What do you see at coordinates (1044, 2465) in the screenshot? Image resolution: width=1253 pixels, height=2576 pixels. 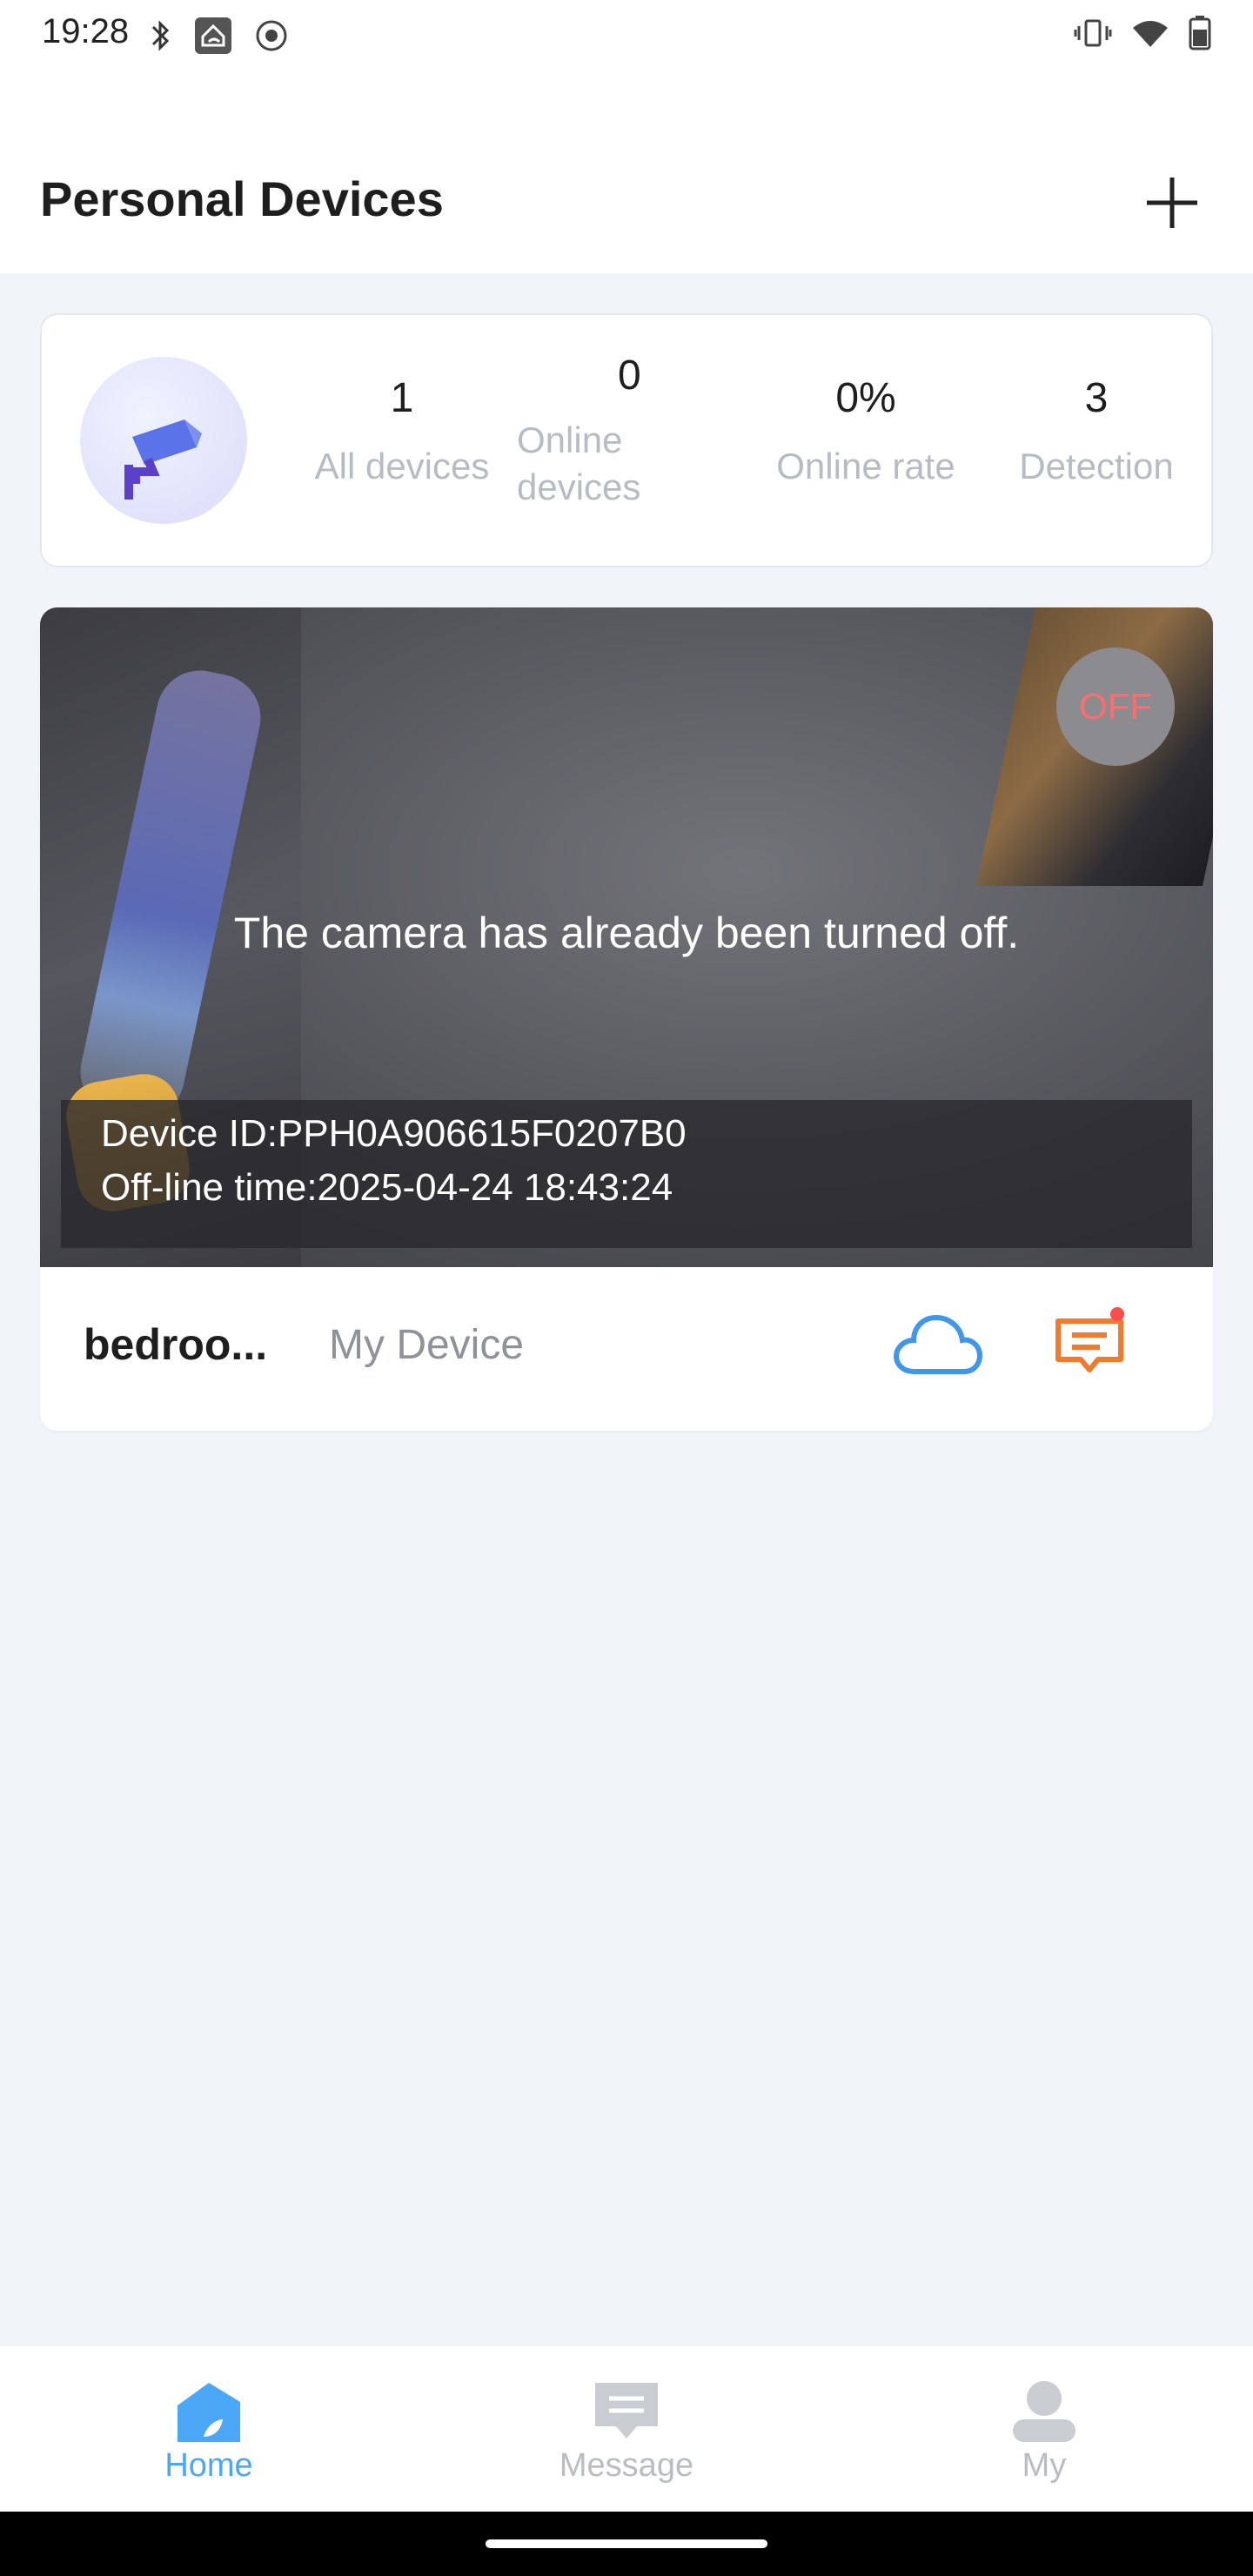 I see `nav-label: My` at bounding box center [1044, 2465].